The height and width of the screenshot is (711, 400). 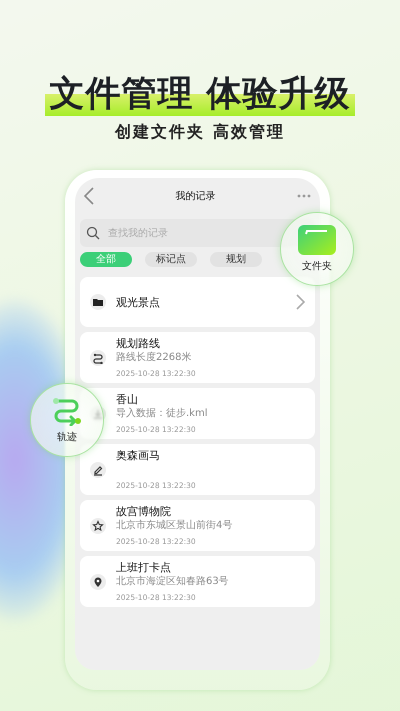 I want to click on filter-chip: 标记点, so click(x=171, y=259).